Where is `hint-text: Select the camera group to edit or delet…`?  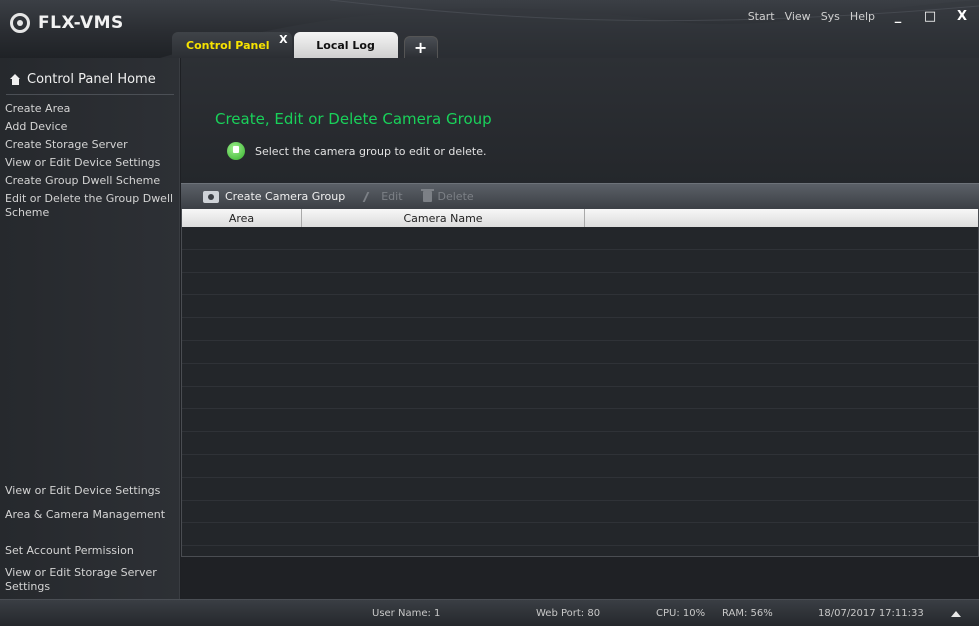
hint-text: Select the camera group to edit or delet… is located at coordinates (371, 151).